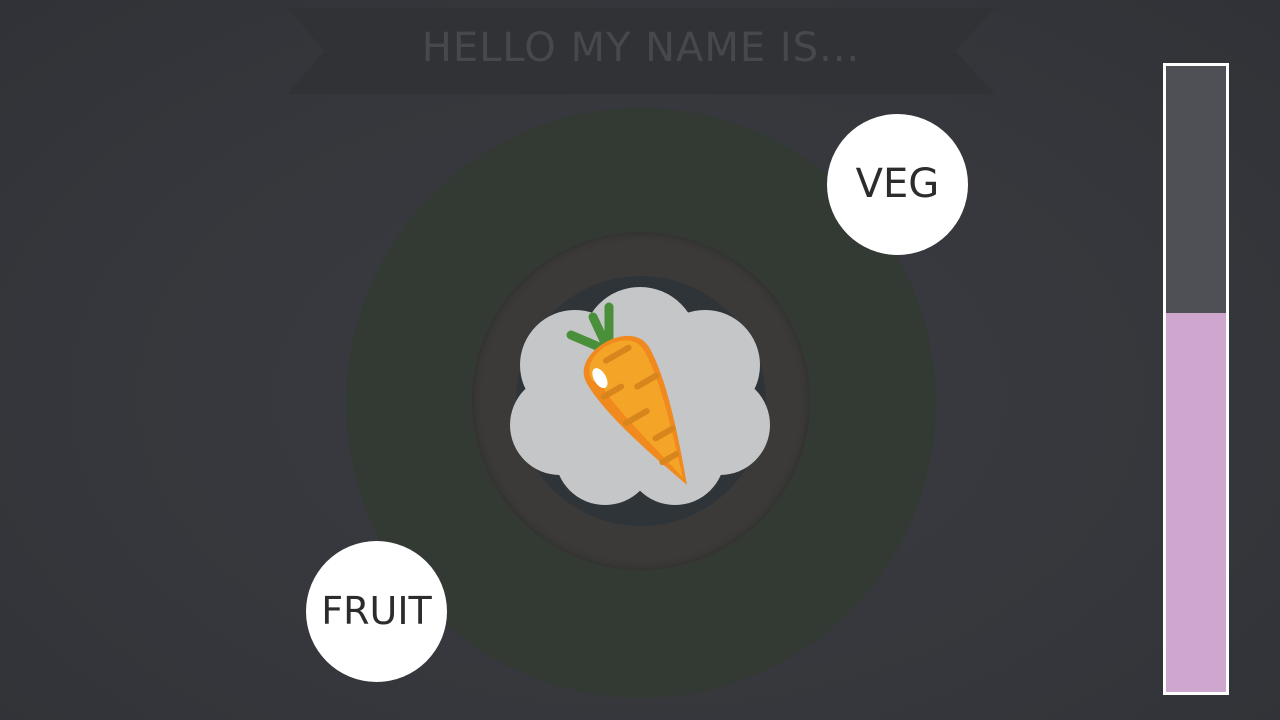  Describe the element at coordinates (1196, 502) in the screenshot. I see `progress-meter-fill` at that location.